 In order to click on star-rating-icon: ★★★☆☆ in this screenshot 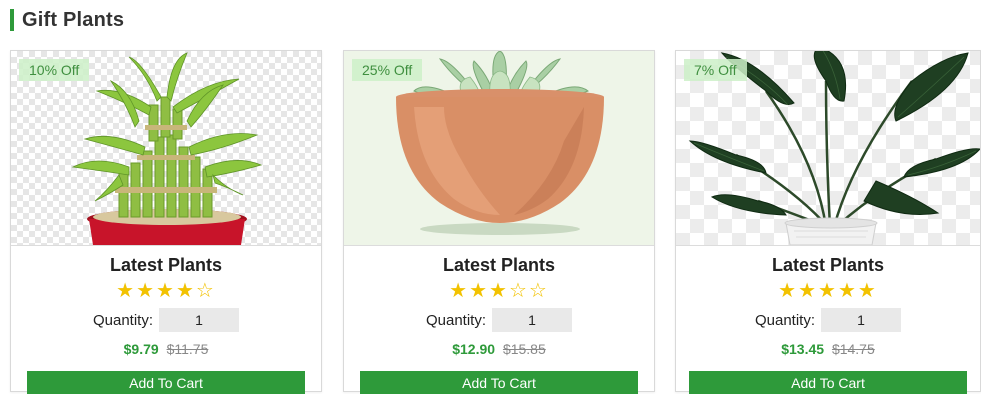, I will do `click(499, 291)`.